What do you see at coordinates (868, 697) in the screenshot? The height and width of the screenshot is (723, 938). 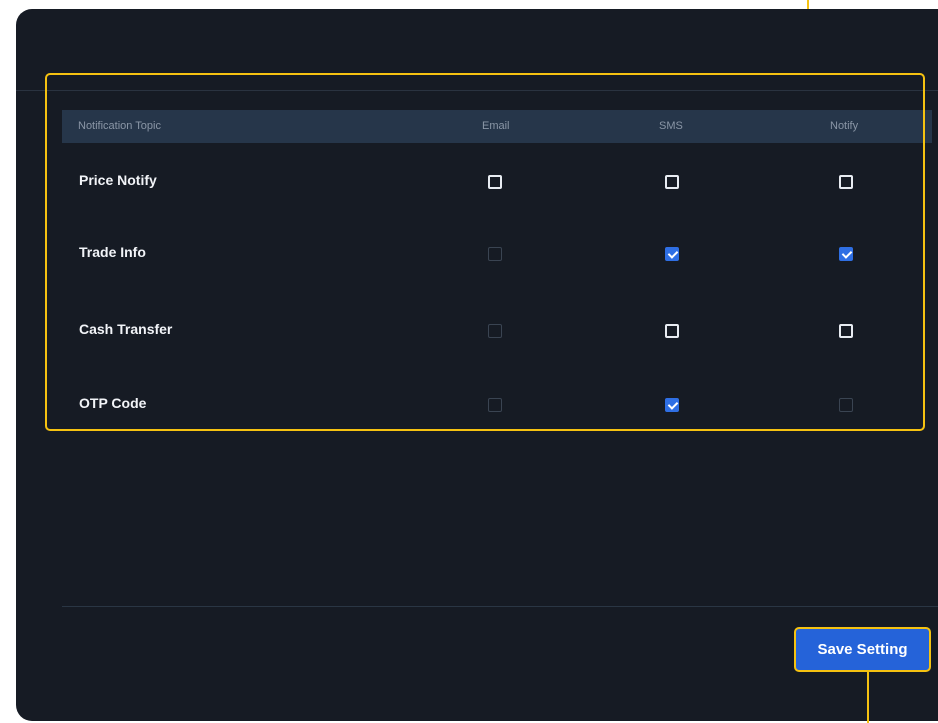 I see `annotation-pointer-bottom` at bounding box center [868, 697].